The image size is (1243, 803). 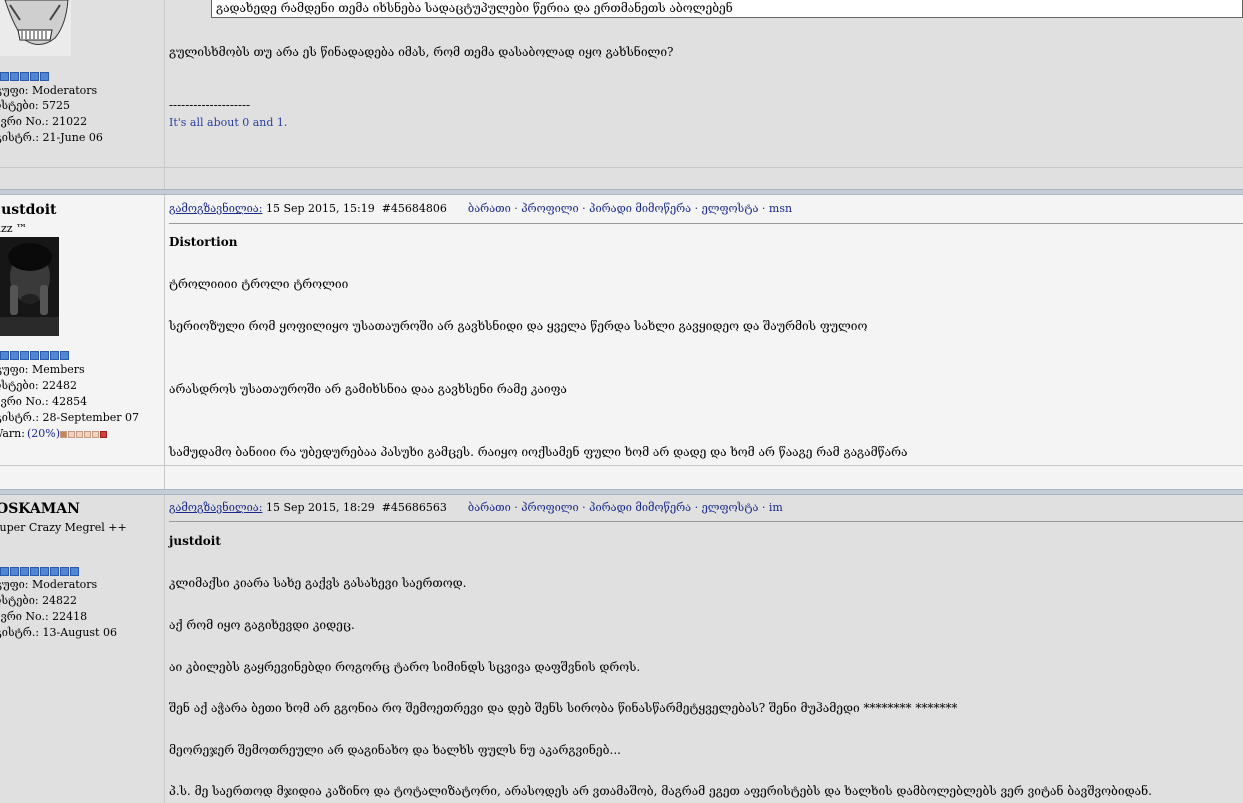 I want to click on post-body-line: ტროლიიიი ტროლი ტროლიი, so click(x=259, y=284).